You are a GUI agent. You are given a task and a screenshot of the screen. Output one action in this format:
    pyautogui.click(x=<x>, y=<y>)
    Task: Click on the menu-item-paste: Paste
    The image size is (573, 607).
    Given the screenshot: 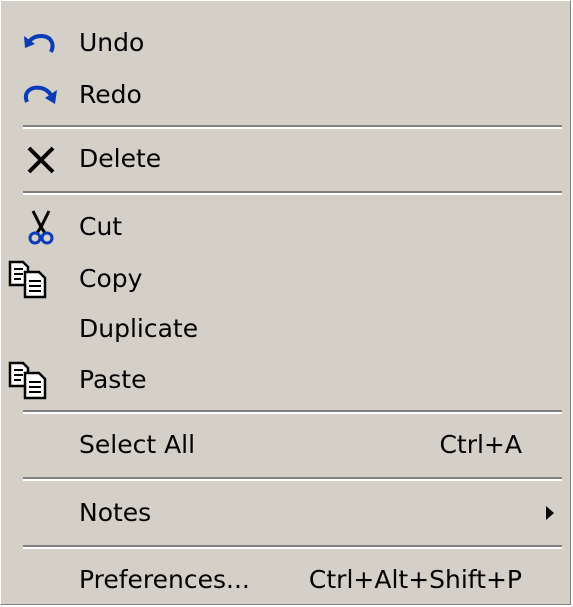 What is the action you would take?
    pyautogui.click(x=285, y=380)
    